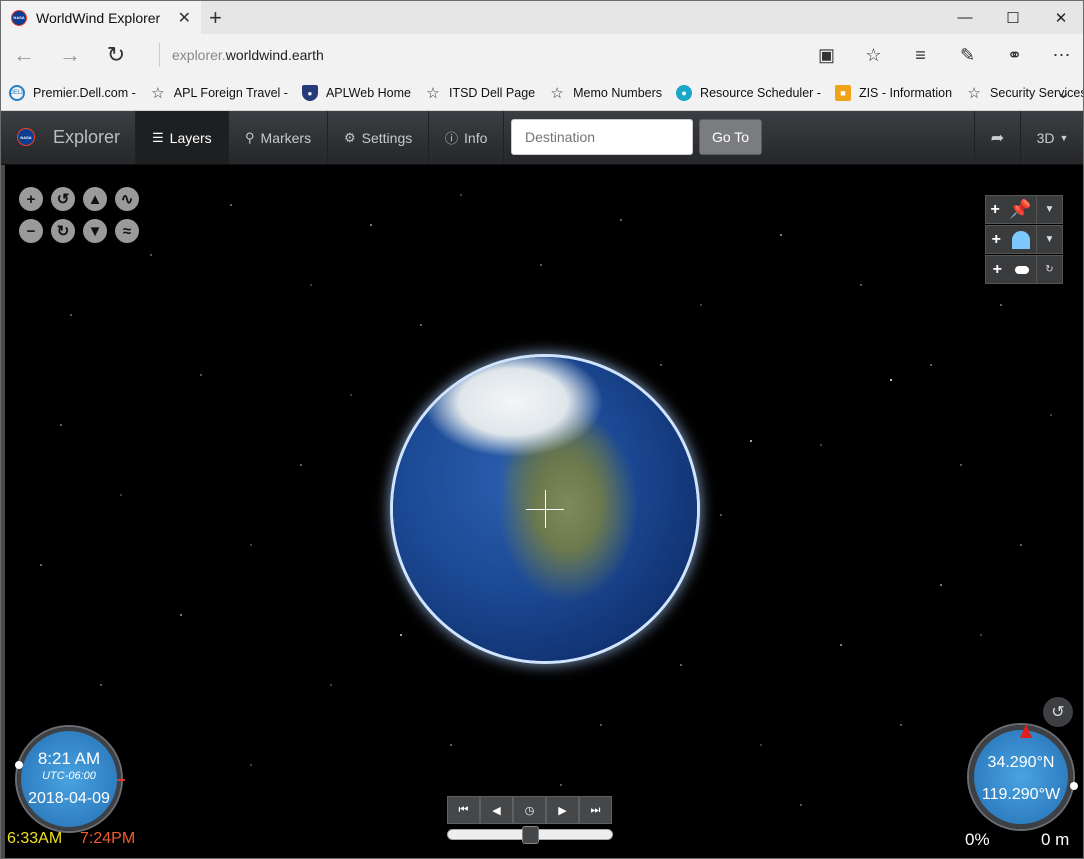  I want to click on nasa-favicon-icon: NASA, so click(19, 17).